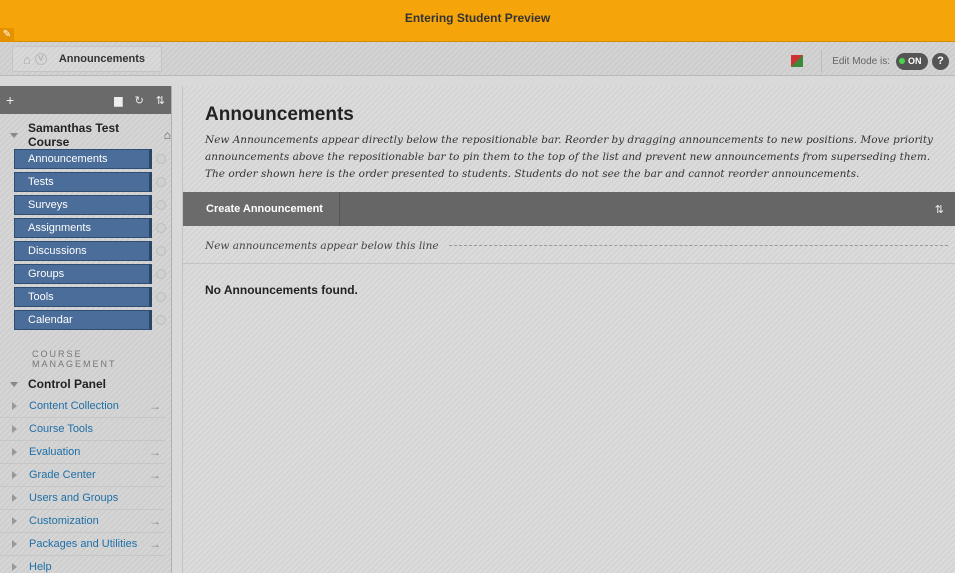 This screenshot has height=573, width=955. I want to click on control-panel-item-packages-and-utilities: Packages and Utilities →, so click(82, 544).